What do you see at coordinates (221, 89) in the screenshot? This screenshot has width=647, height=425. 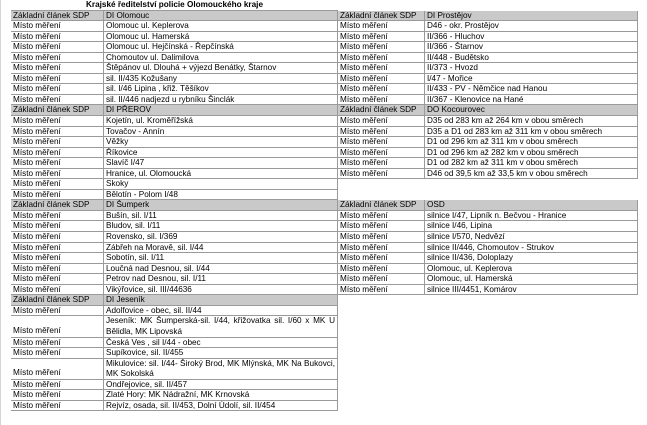 I see `measure-point-location: sil. I/46 Lipina , křiž. Těšíkov` at bounding box center [221, 89].